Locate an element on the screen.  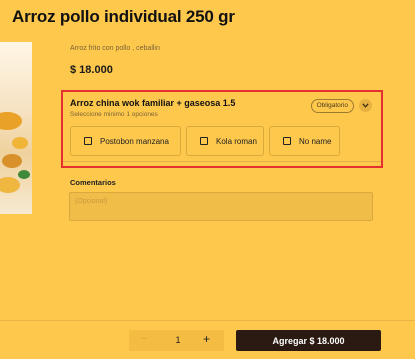
option-label: Kola roman is located at coordinates (236, 141).